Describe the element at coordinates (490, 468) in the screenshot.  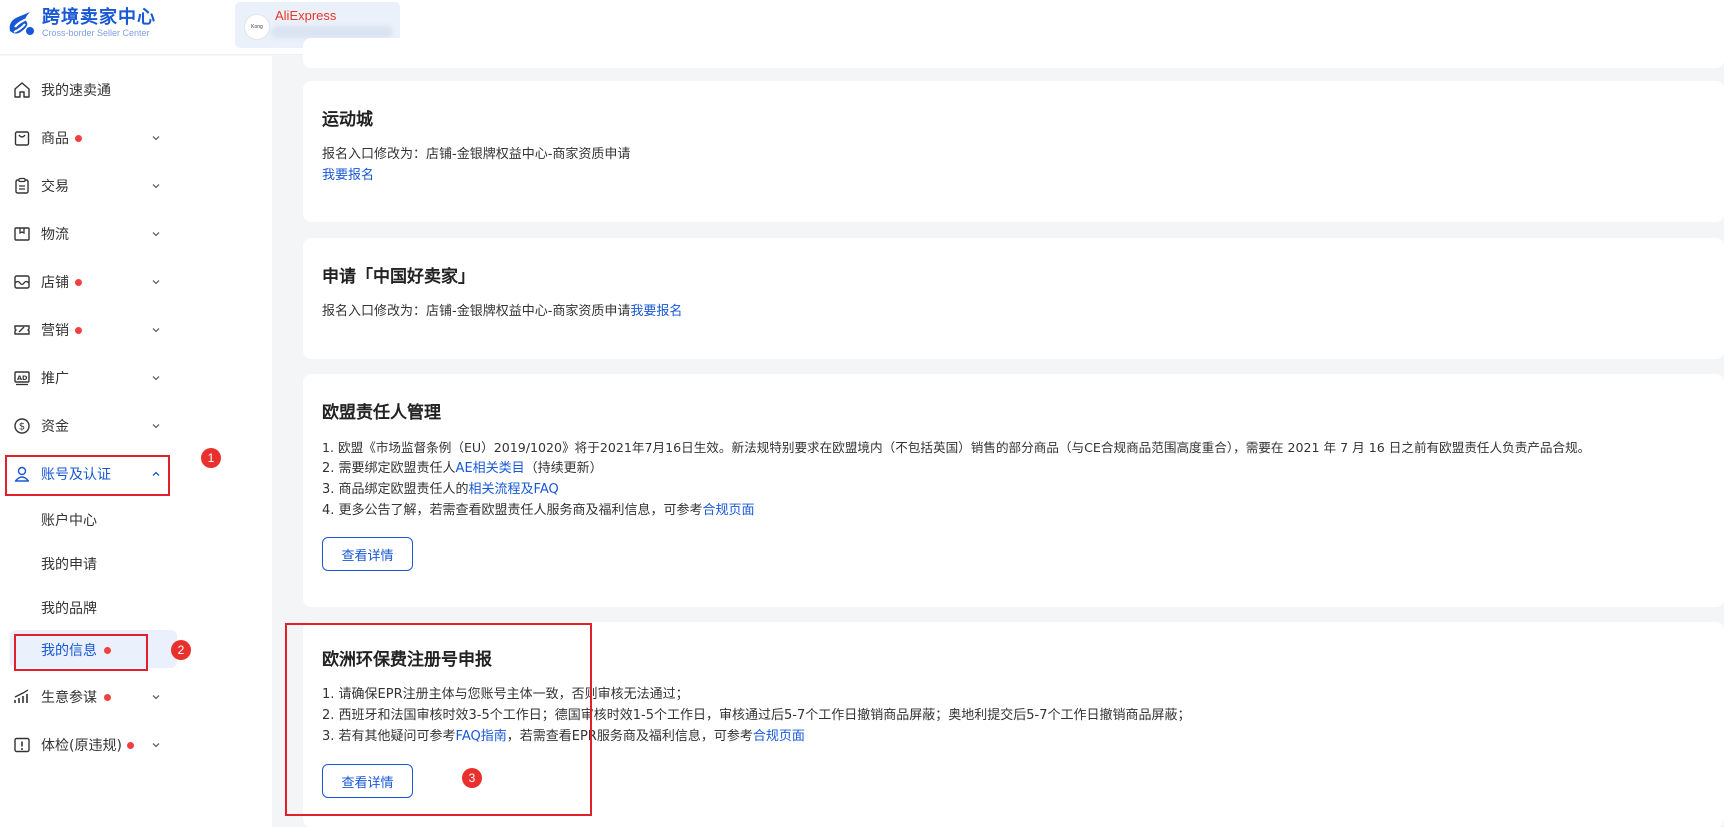
I see `ae-categories-link: AE相关类目` at that location.